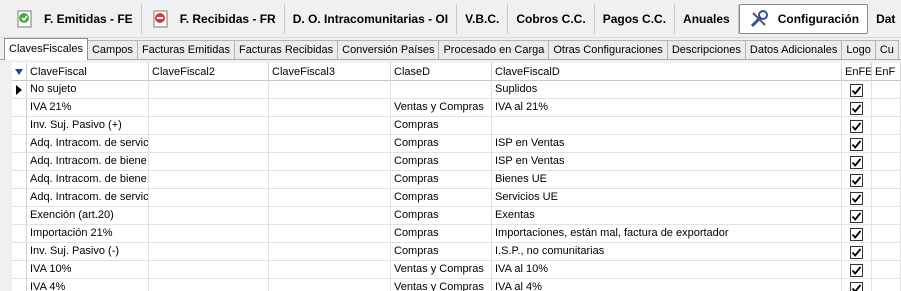 This screenshot has width=901, height=291. Describe the element at coordinates (667, 270) in the screenshot. I see `cell-clavefiscald: IVA al 10%` at that location.